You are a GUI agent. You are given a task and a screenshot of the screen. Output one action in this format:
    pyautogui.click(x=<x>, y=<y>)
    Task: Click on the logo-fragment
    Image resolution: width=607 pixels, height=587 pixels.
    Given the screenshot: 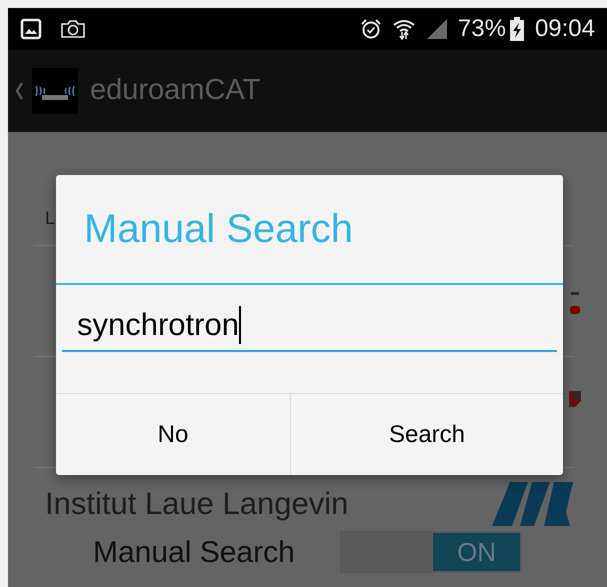 What is the action you would take?
    pyautogui.click(x=575, y=399)
    